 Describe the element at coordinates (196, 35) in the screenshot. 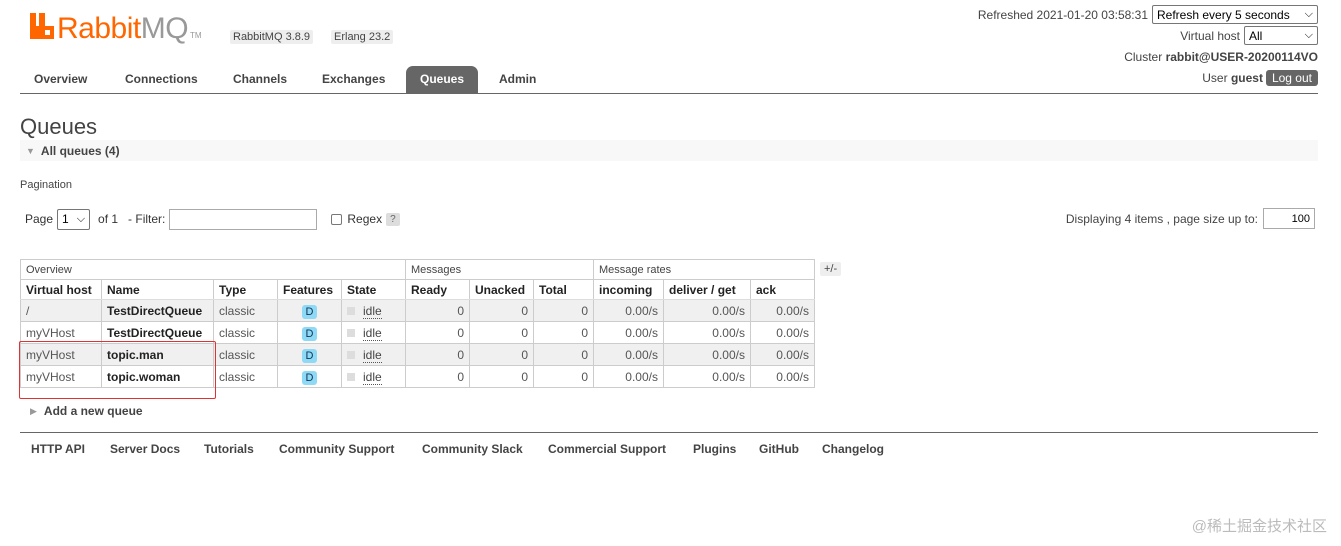

I see `trademark-mark: TM` at that location.